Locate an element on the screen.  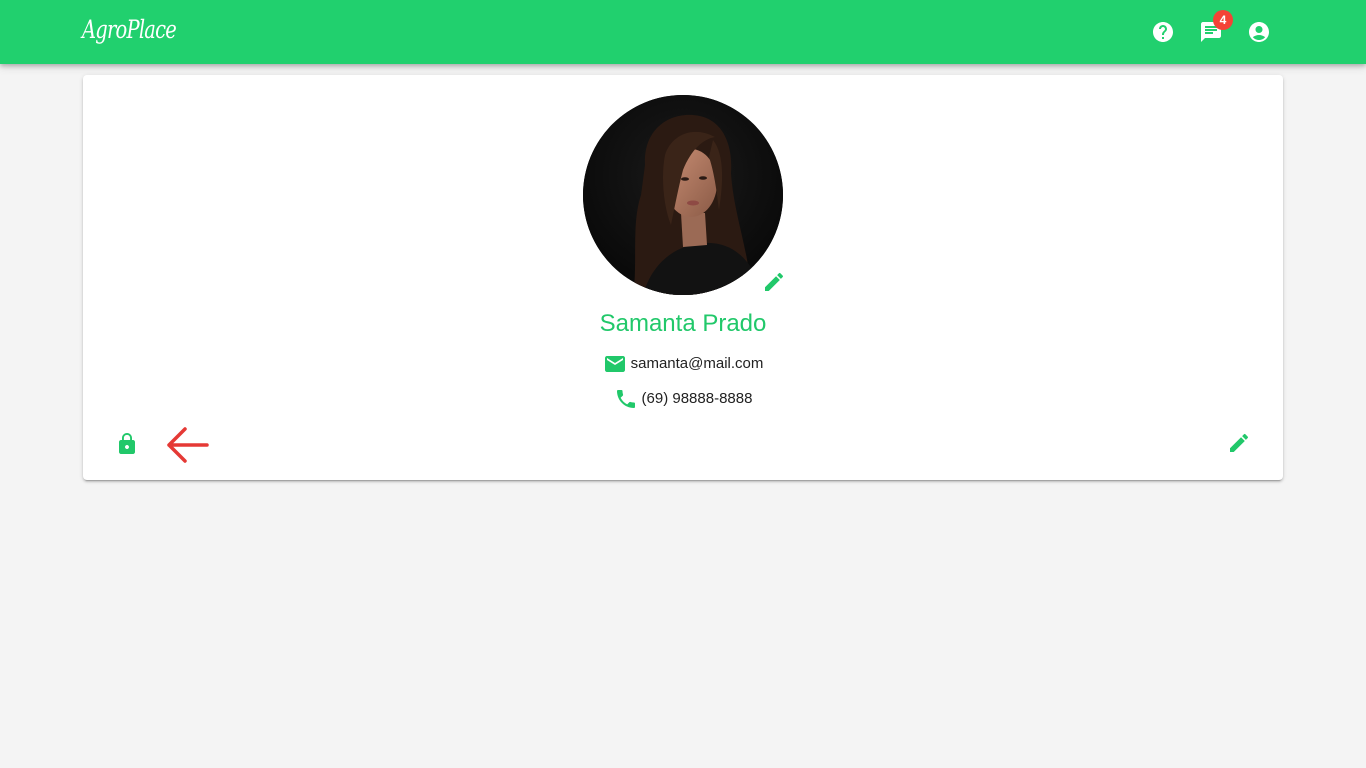
help-icon is located at coordinates (1163, 32).